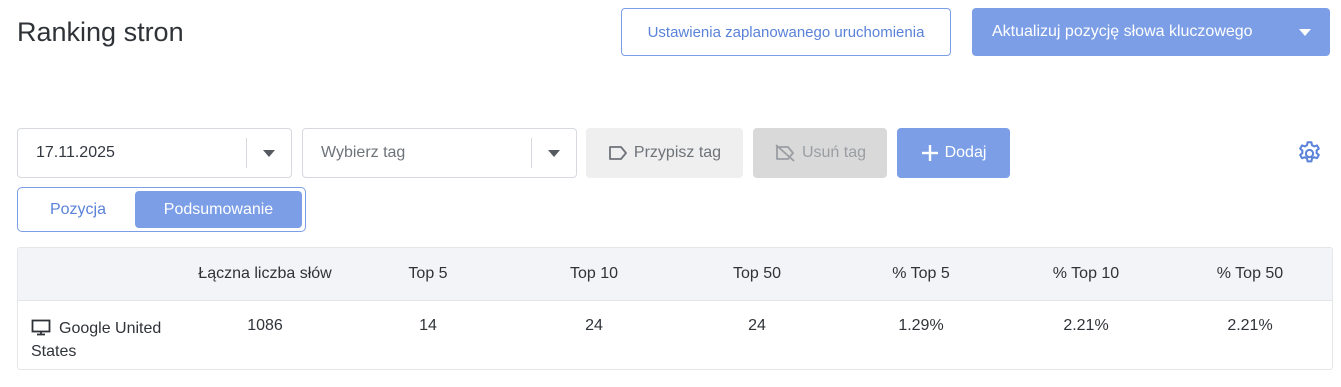 Image resolution: width=1341 pixels, height=387 pixels. Describe the element at coordinates (757, 274) in the screenshot. I see `column-header-top50: Top 50` at that location.